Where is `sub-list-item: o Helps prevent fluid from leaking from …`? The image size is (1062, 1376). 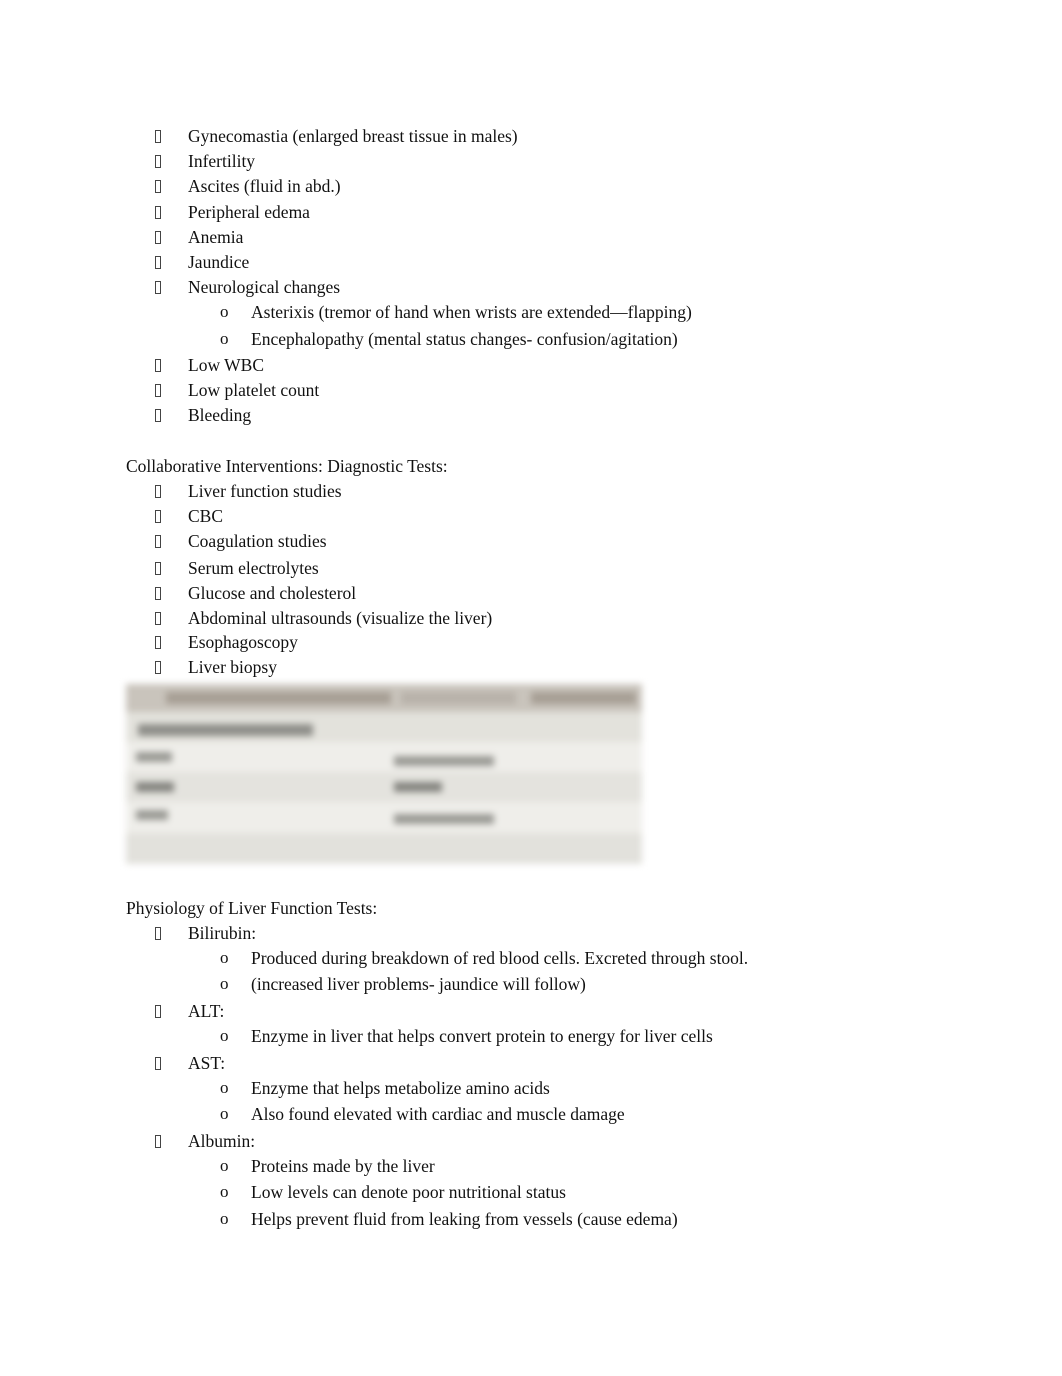 sub-list-item: o Helps prevent fluid from leaking from … is located at coordinates (449, 1219).